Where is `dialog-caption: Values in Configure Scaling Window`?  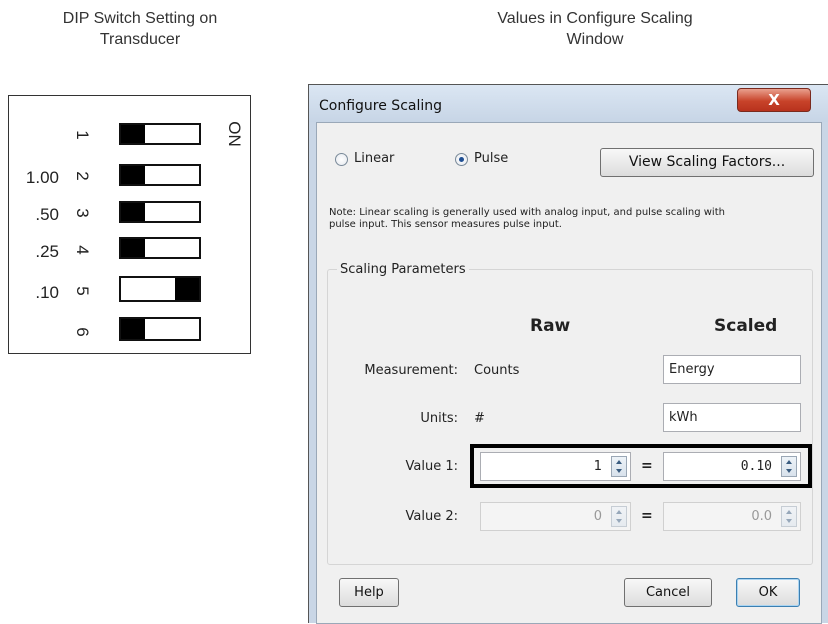 dialog-caption: Values in Configure Scaling Window is located at coordinates (595, 29).